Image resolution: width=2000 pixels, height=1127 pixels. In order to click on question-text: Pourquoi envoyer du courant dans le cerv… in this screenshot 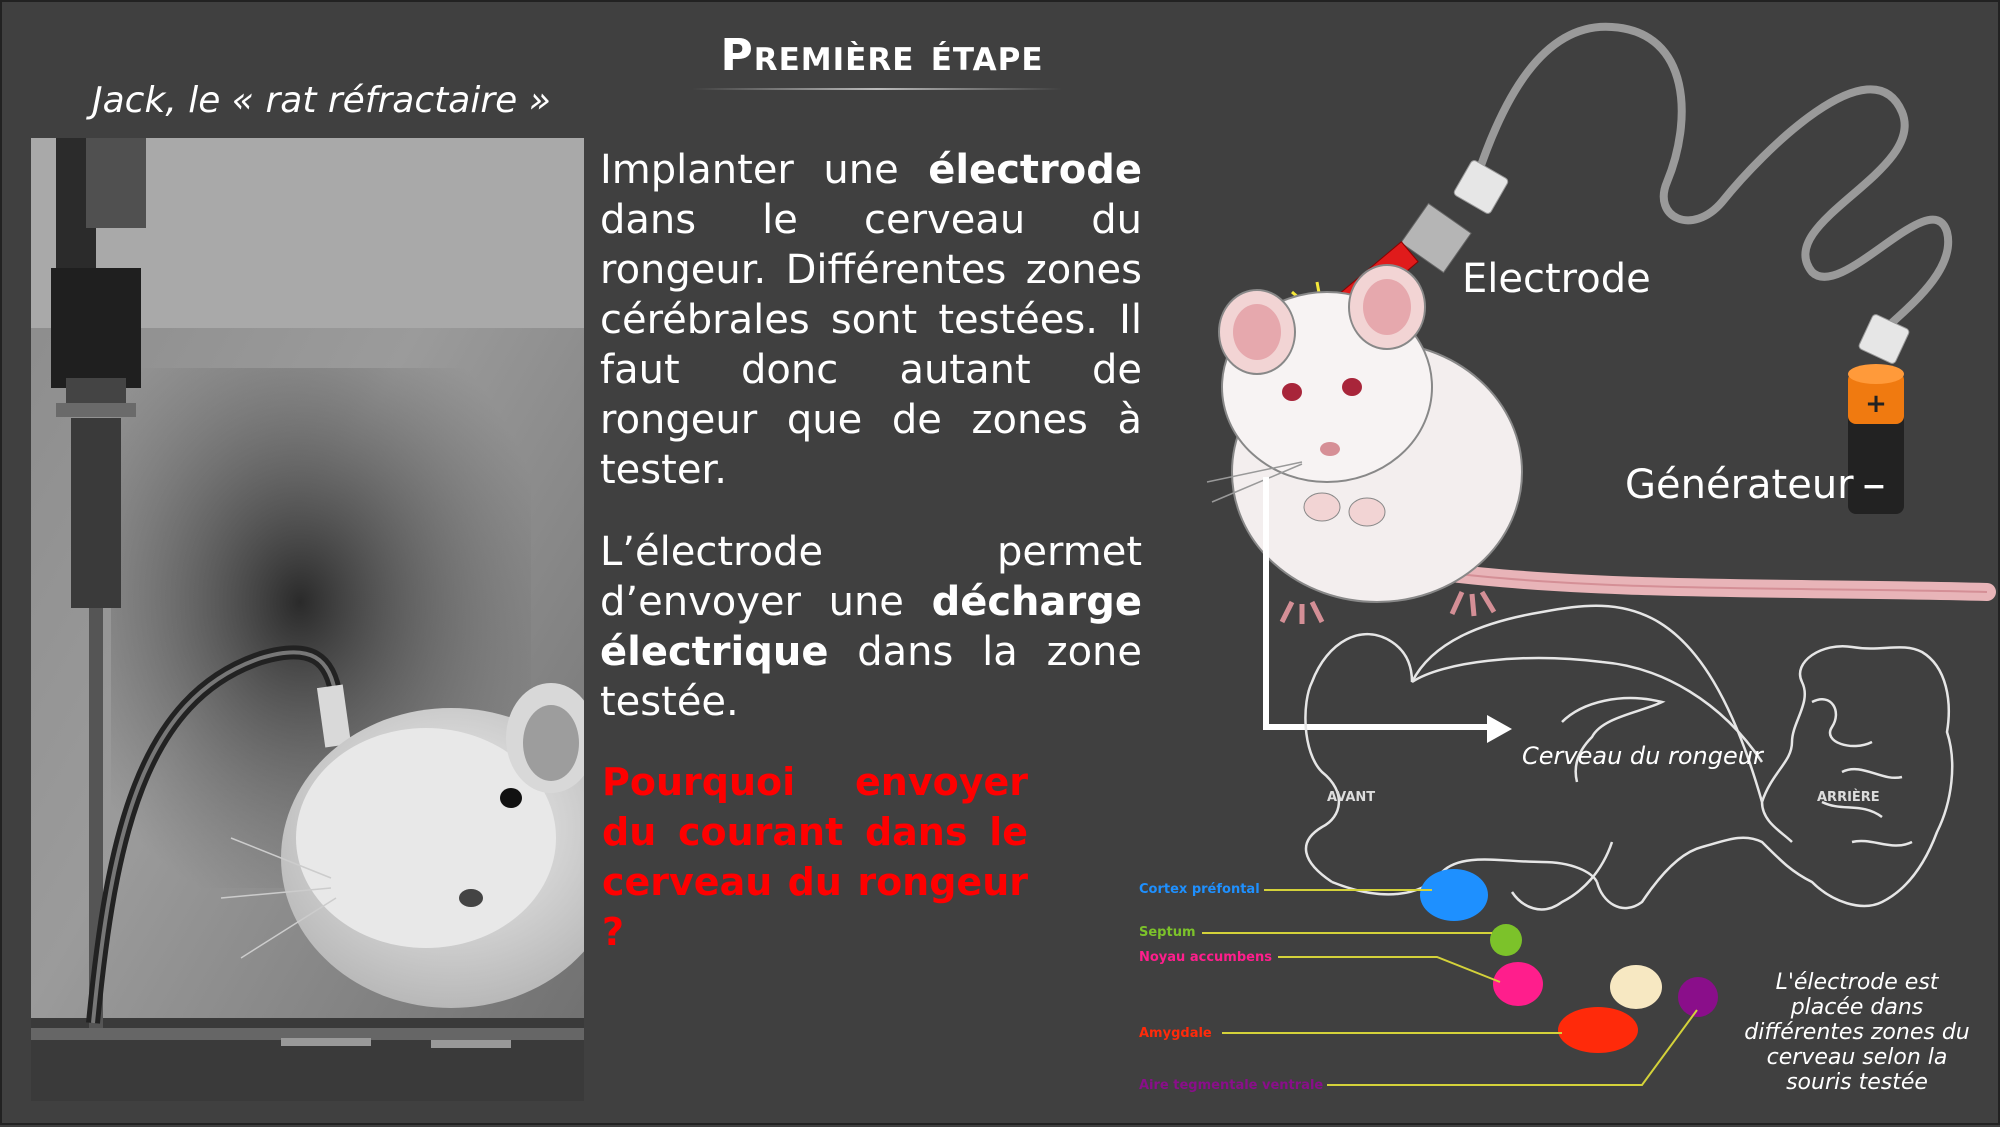, I will do `click(815, 857)`.